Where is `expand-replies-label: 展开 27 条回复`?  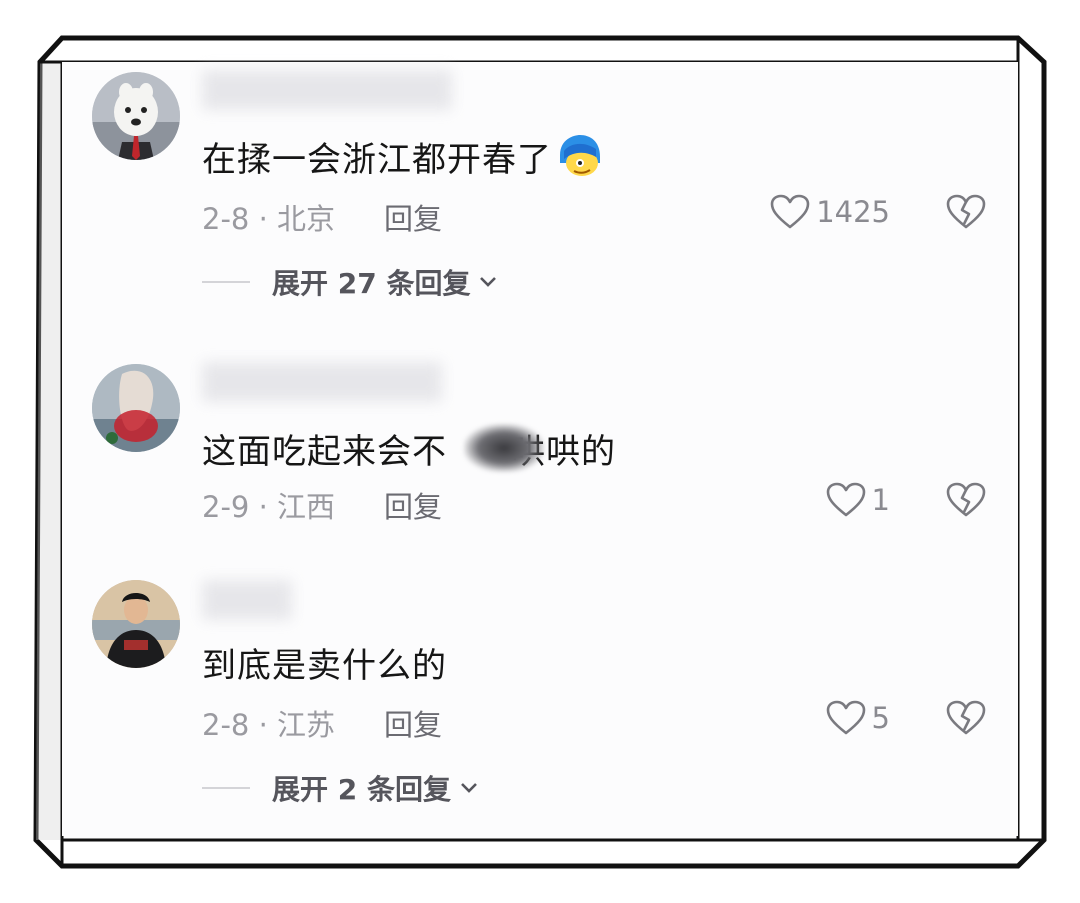 expand-replies-label: 展开 27 条回复 is located at coordinates (371, 283).